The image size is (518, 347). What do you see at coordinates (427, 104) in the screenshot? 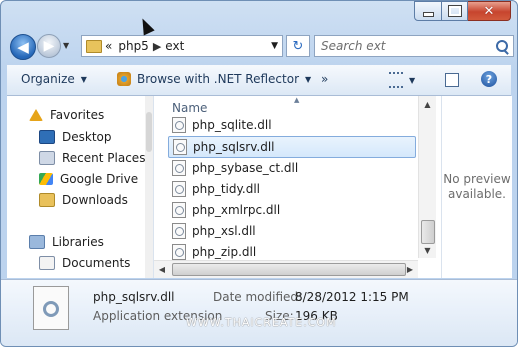
I see `scroll-up-icon: ▲` at bounding box center [427, 104].